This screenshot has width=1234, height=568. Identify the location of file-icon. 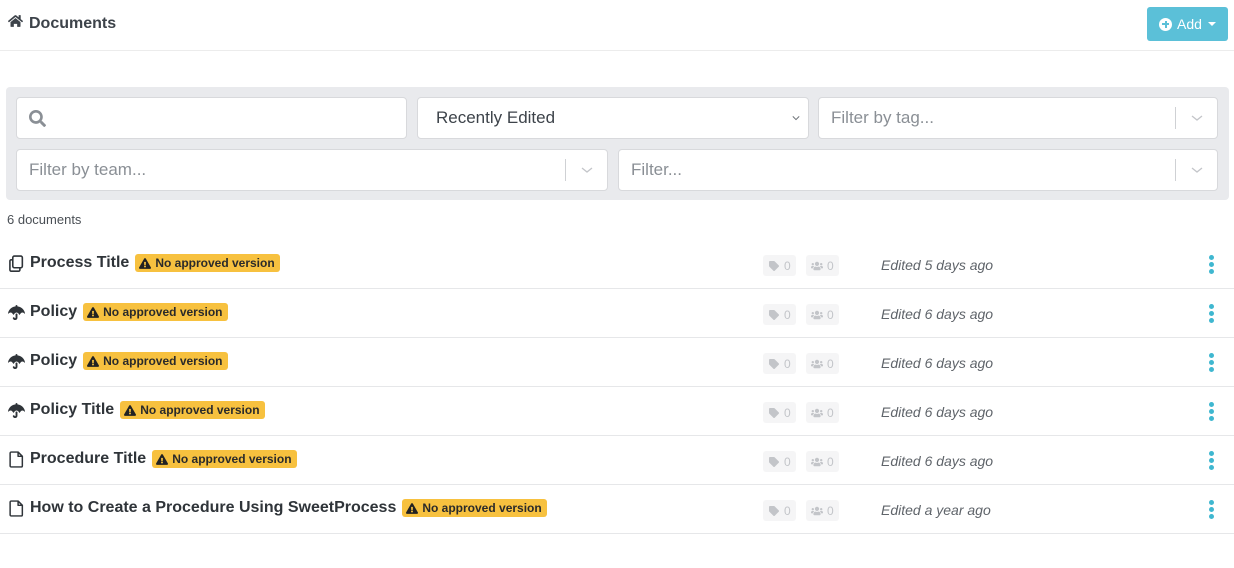
(16, 508).